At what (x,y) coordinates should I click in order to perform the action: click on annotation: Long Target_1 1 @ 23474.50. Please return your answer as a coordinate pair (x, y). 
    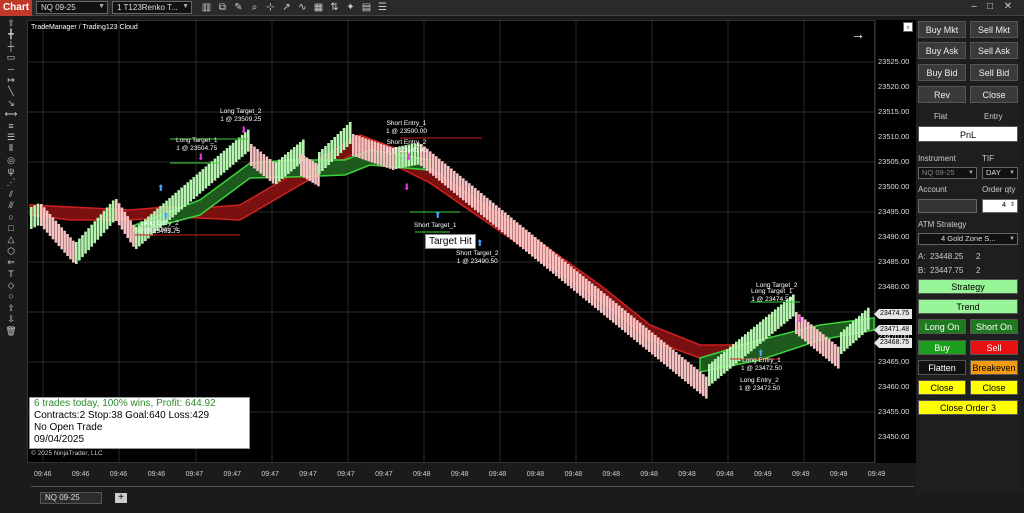
    Looking at the image, I should click on (771, 296).